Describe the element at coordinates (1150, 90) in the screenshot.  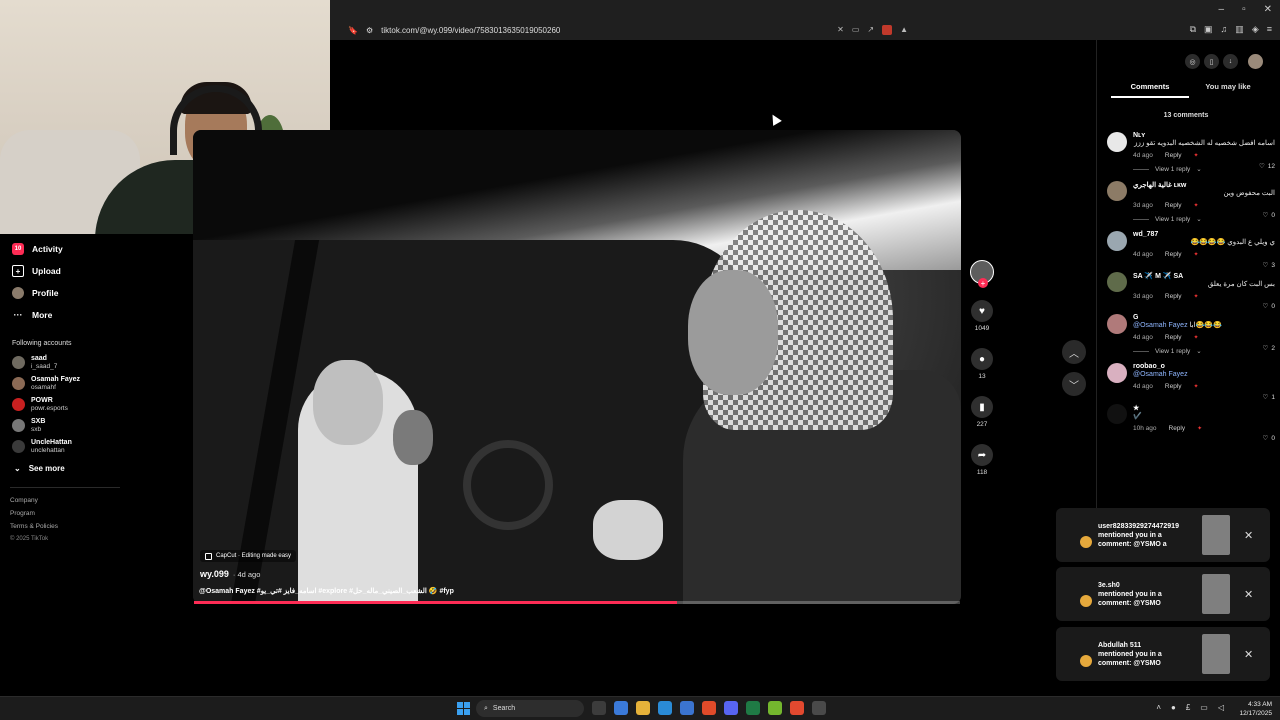
I see `tab-comments: Comments` at that location.